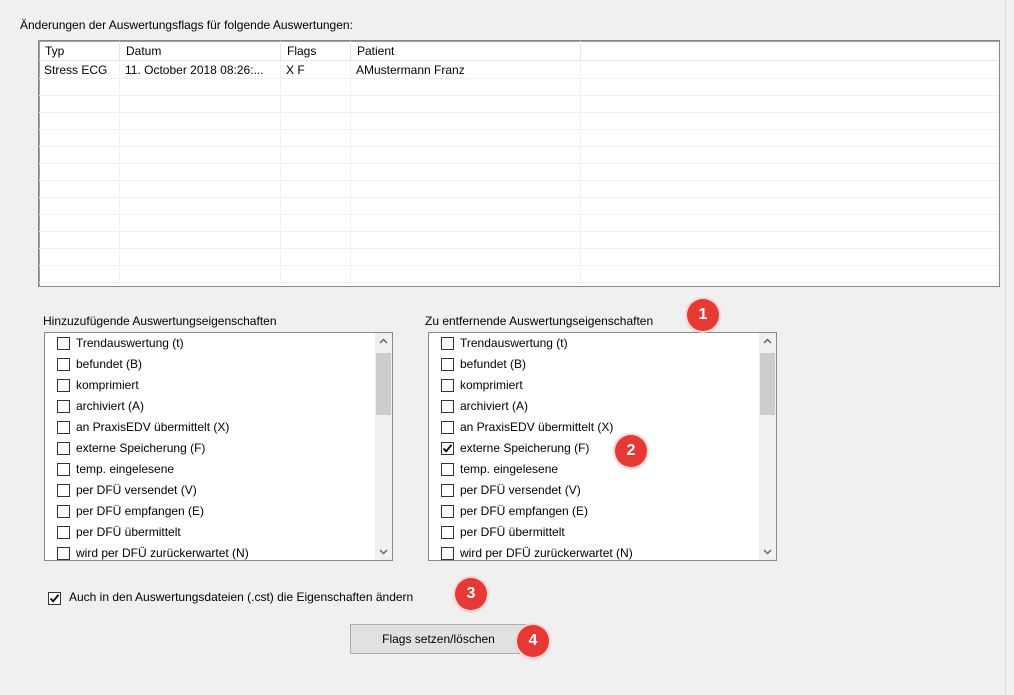 This screenshot has width=1014, height=695. I want to click on also-change-files-checkbox, so click(54, 598).